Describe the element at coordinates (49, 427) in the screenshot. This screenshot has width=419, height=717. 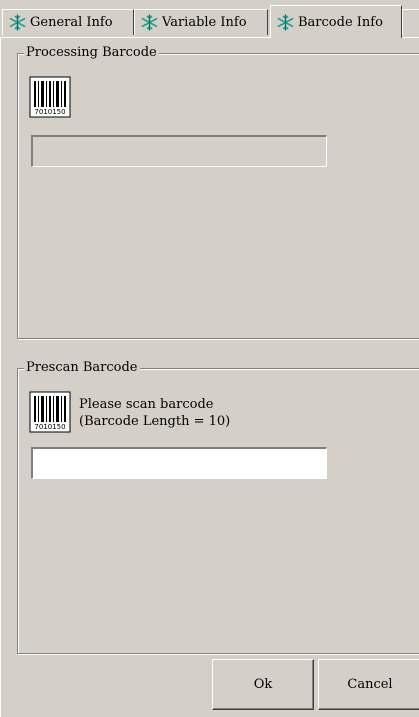
I see `prescan-barcode-number: 7010150` at that location.